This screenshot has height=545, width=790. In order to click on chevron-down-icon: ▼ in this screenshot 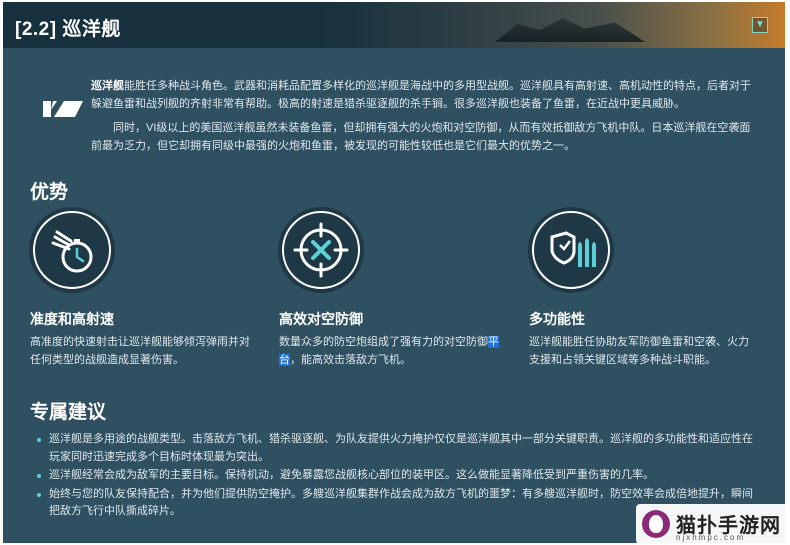, I will do `click(760, 24)`.